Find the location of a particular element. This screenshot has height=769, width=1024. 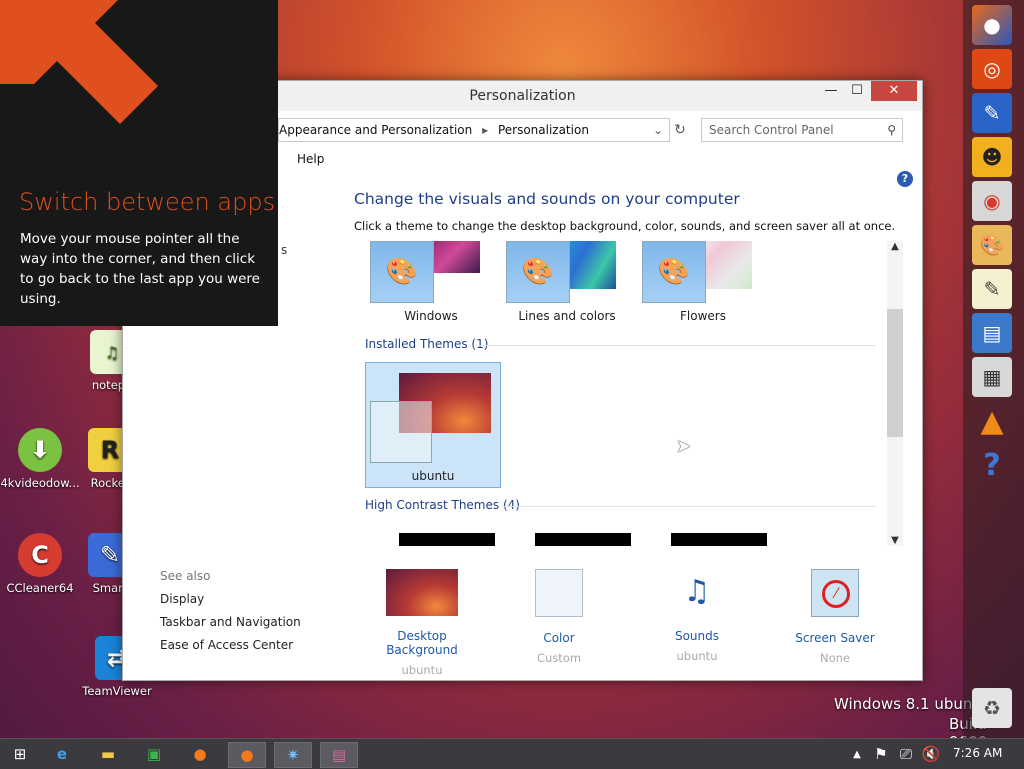

scroll-up-icon: ▲ is located at coordinates (895, 246).